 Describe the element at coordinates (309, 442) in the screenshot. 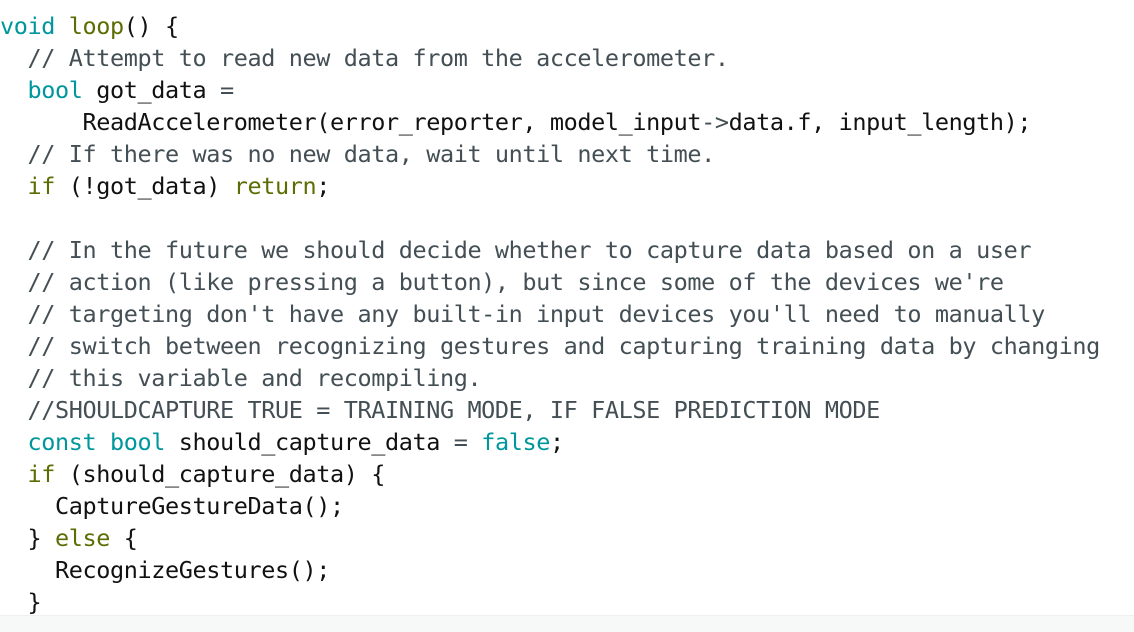

I see `code-token: should_capture_data` at that location.